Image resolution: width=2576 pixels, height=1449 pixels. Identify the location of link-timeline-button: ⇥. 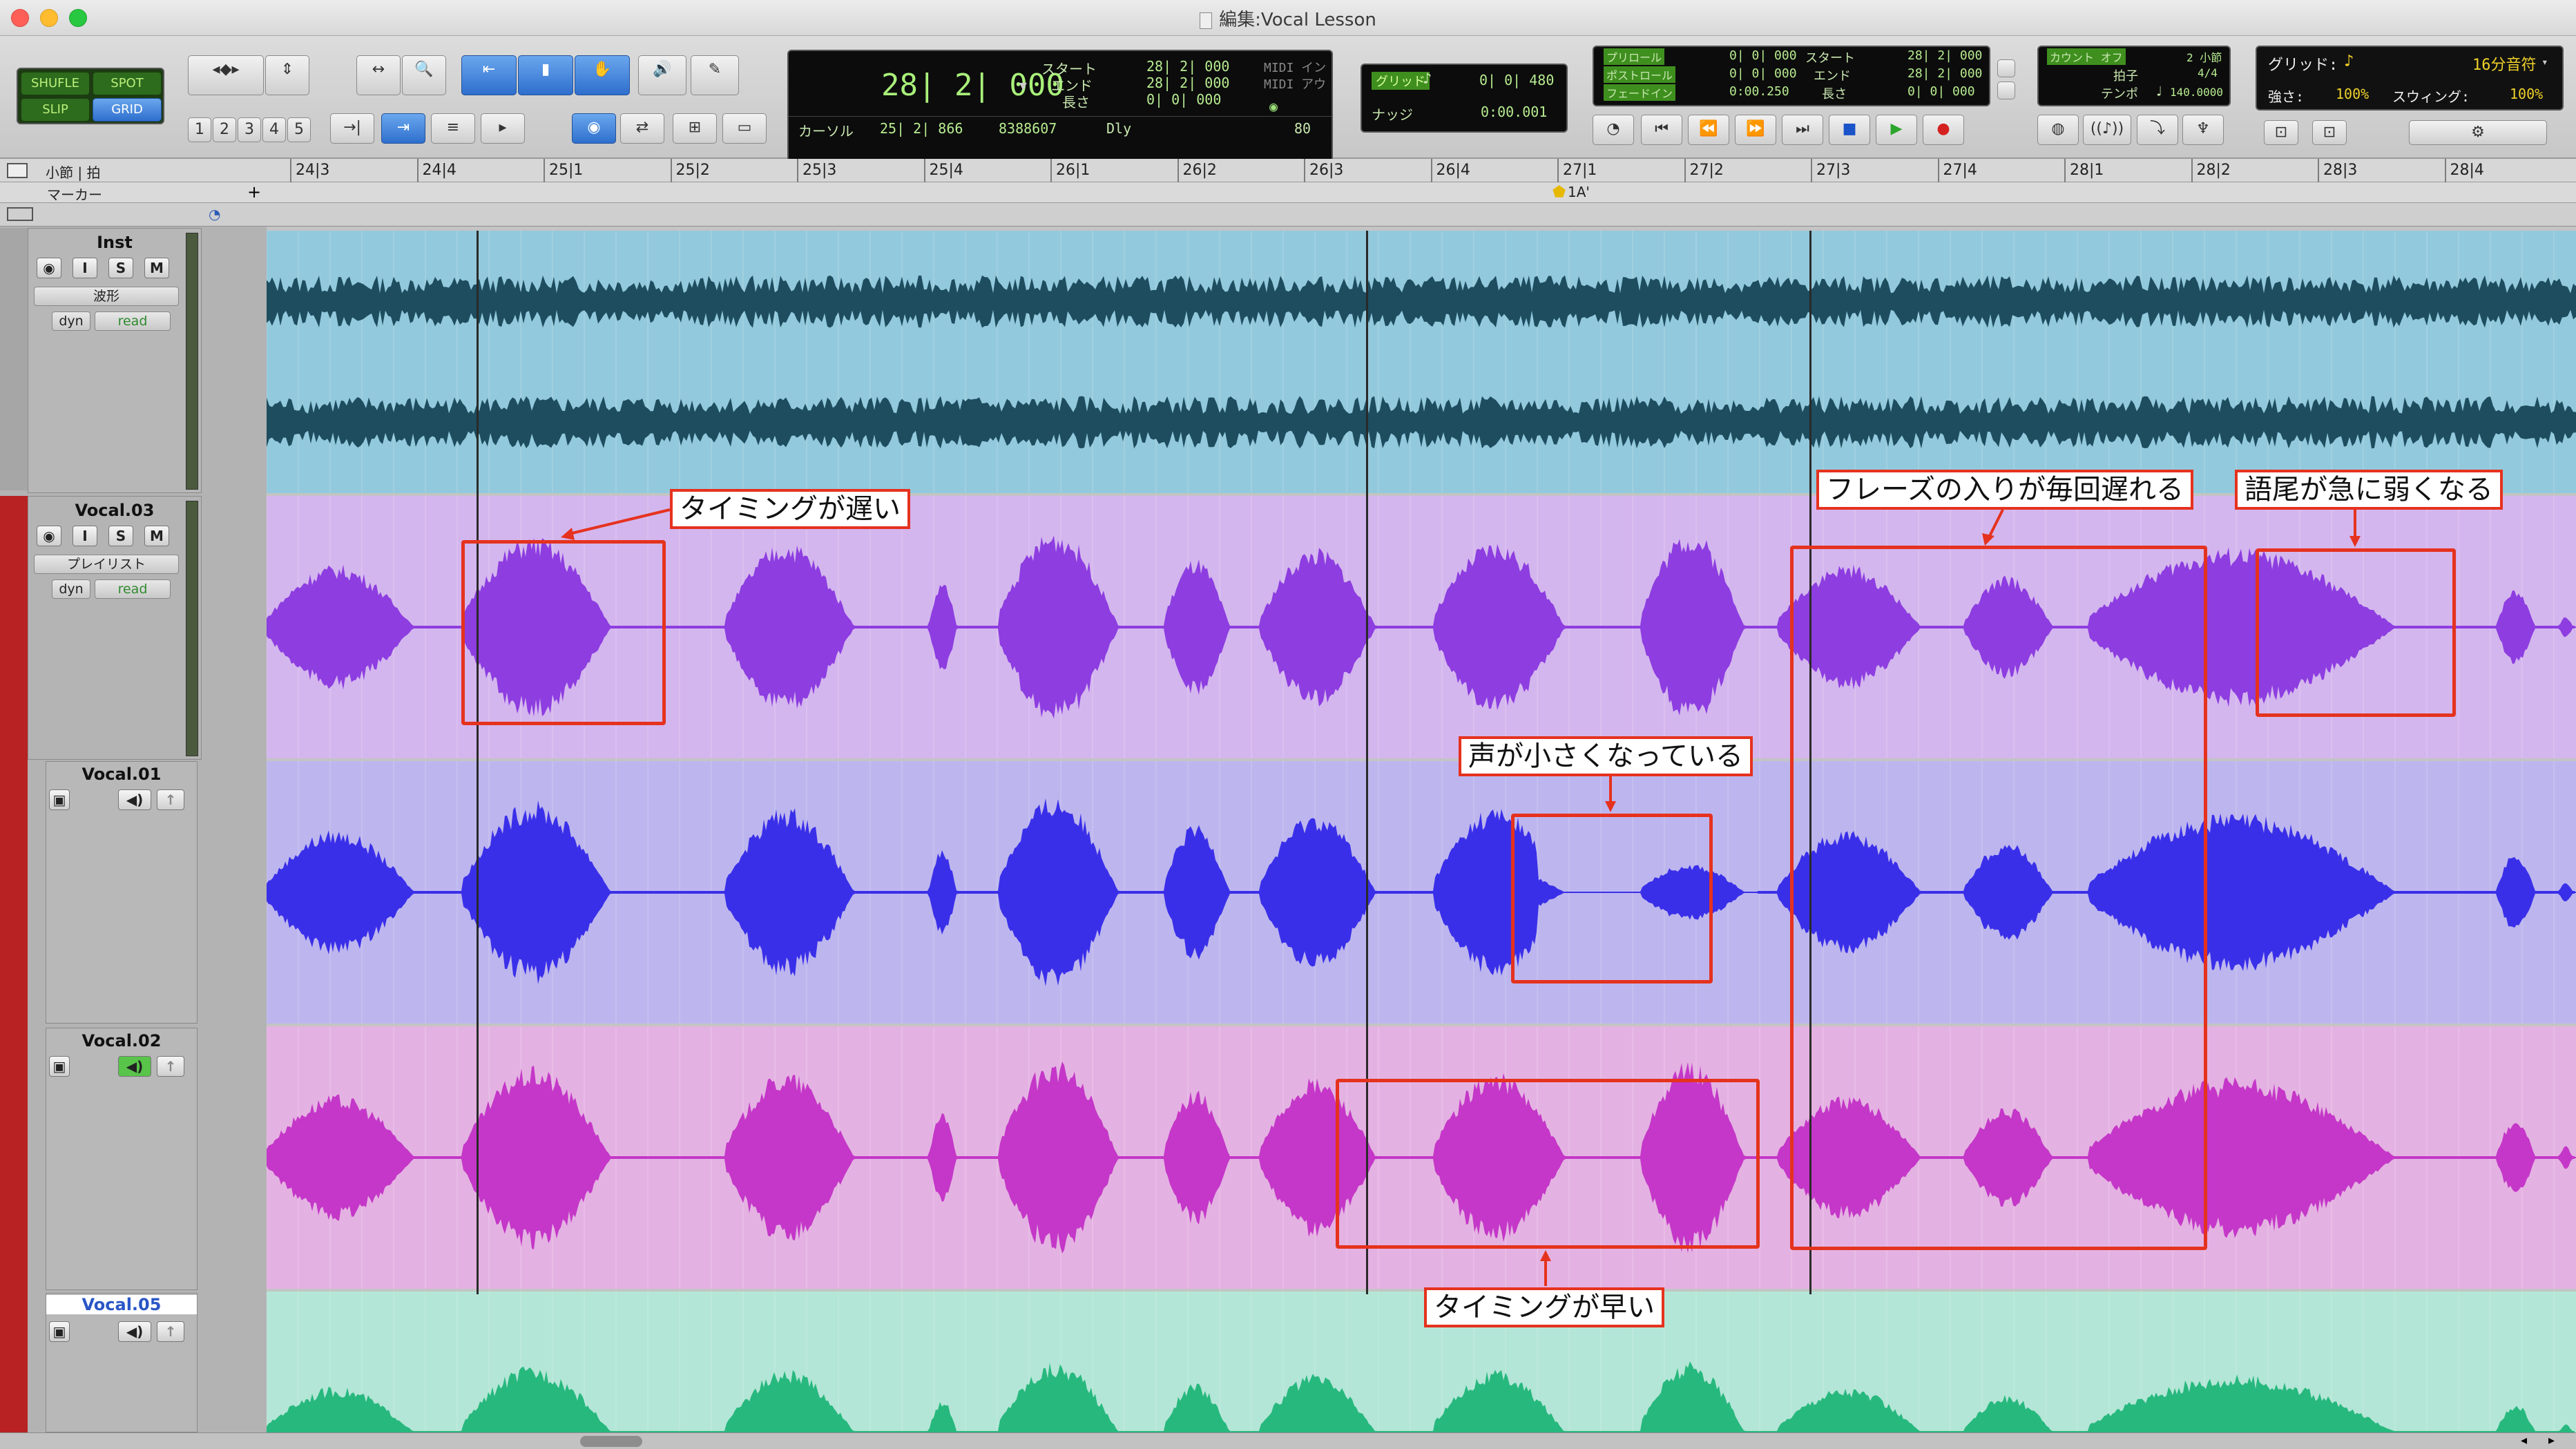
(403, 128).